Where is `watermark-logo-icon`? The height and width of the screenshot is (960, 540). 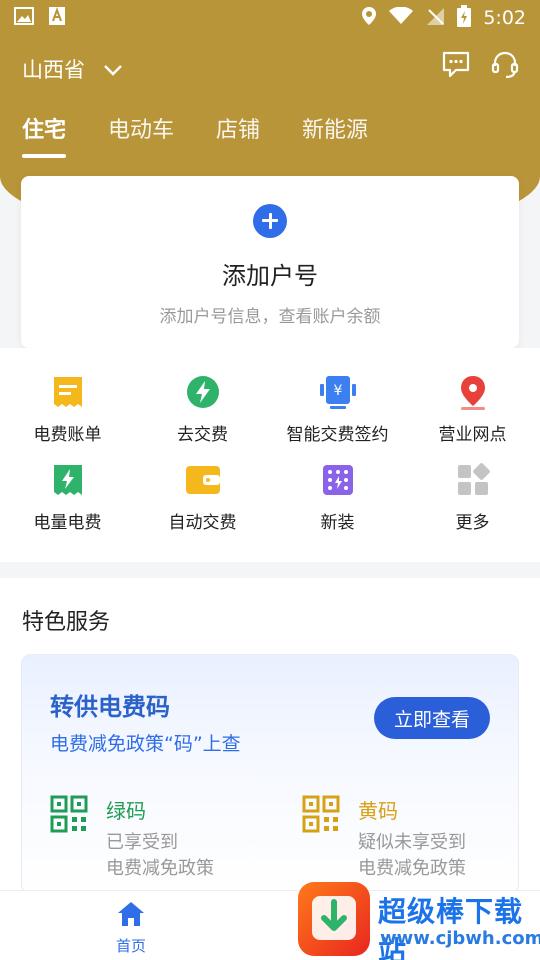
watermark-logo-icon is located at coordinates (334, 919).